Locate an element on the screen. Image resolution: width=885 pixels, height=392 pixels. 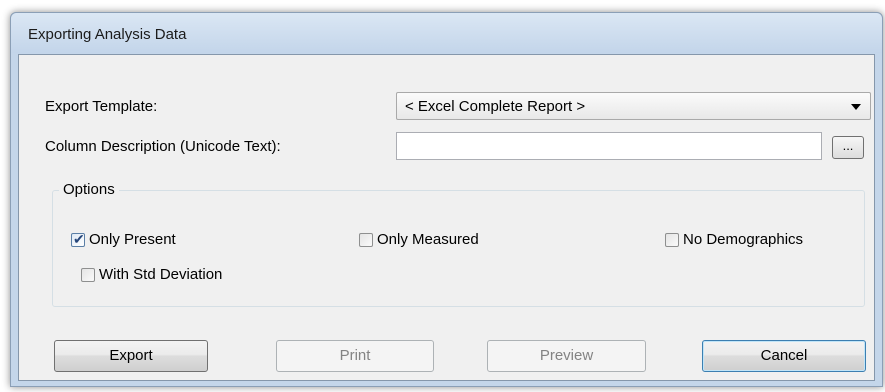
export-button: Export is located at coordinates (131, 356).